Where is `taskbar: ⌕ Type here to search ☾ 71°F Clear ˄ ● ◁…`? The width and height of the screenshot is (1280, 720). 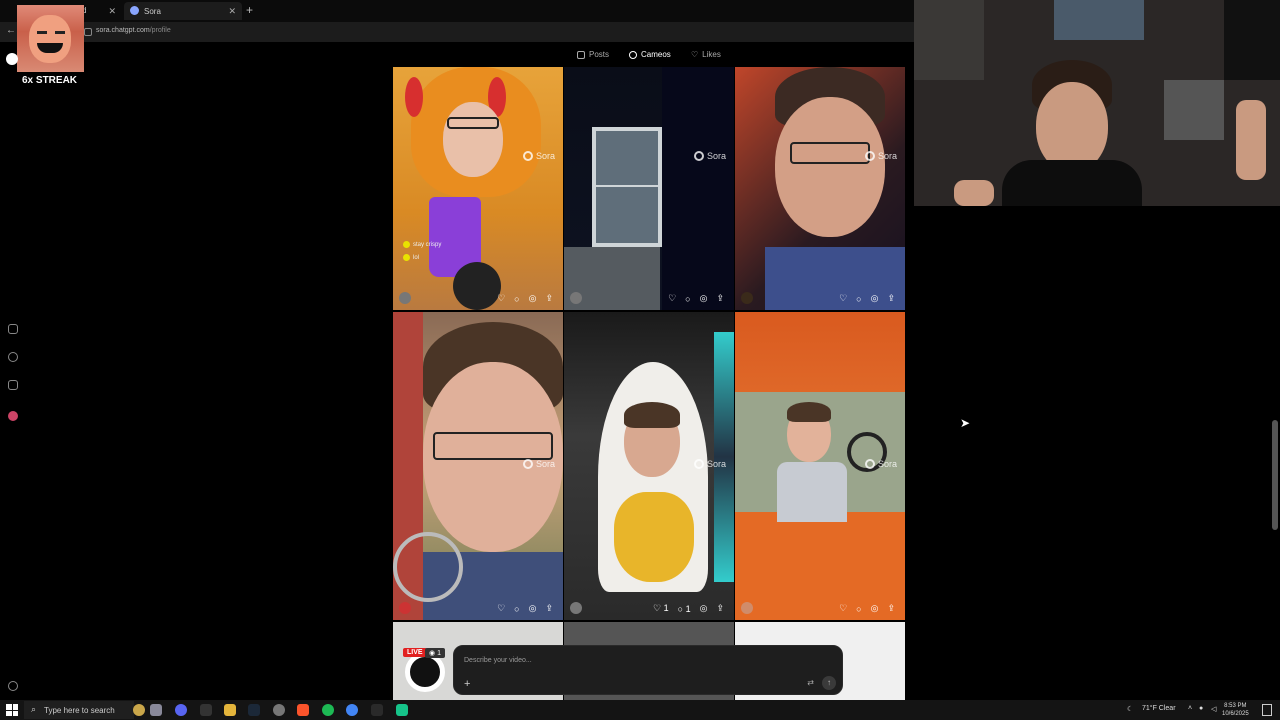
taskbar: ⌕ Type here to search ☾ 71°F Clear ˄ ● ◁… is located at coordinates (640, 710).